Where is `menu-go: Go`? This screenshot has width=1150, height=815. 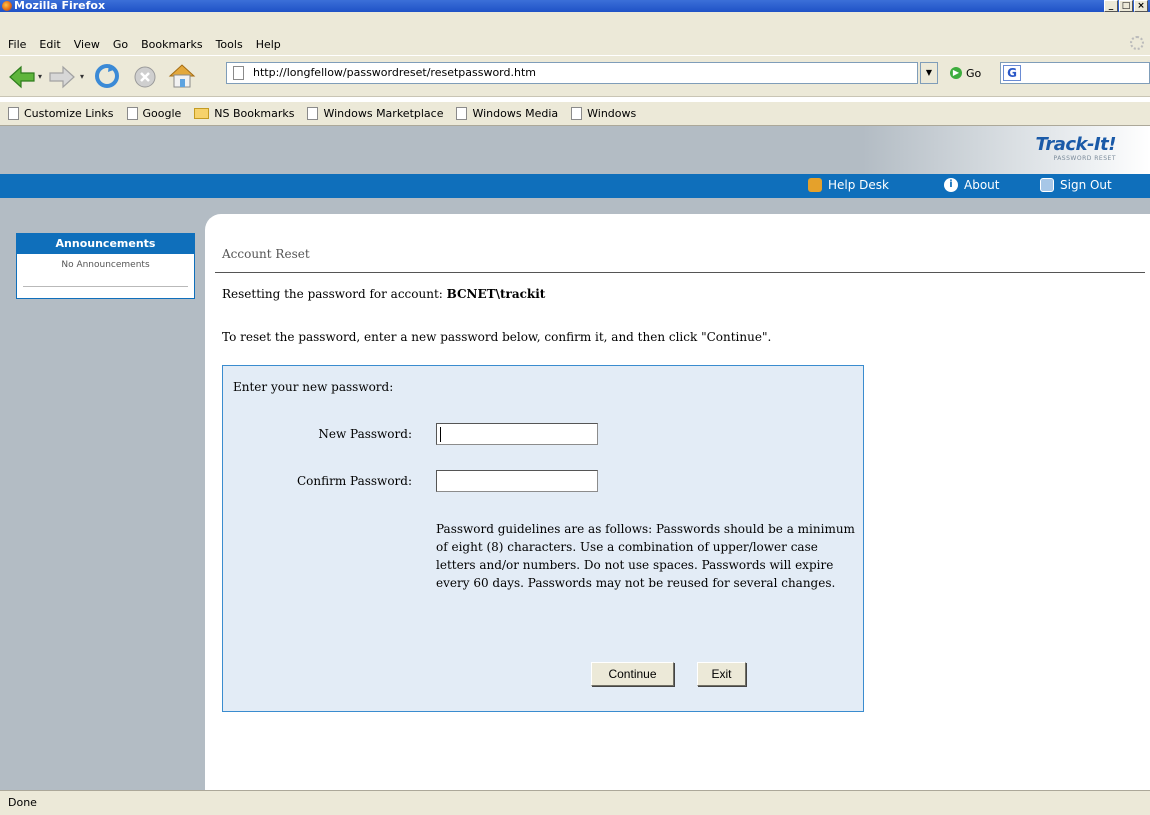
menu-go: Go is located at coordinates (120, 44).